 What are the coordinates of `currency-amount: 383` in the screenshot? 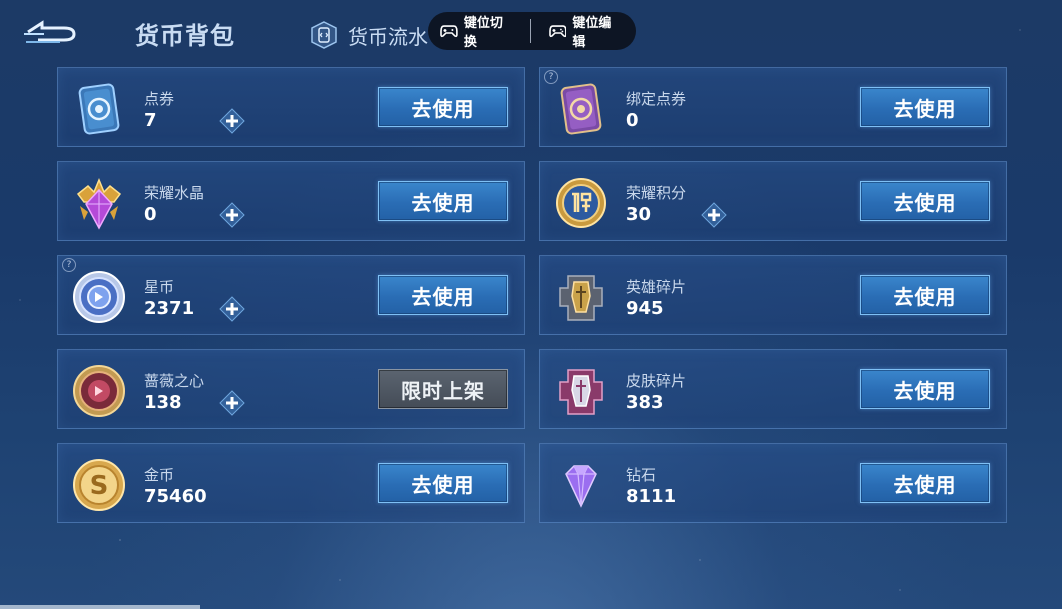 It's located at (645, 402).